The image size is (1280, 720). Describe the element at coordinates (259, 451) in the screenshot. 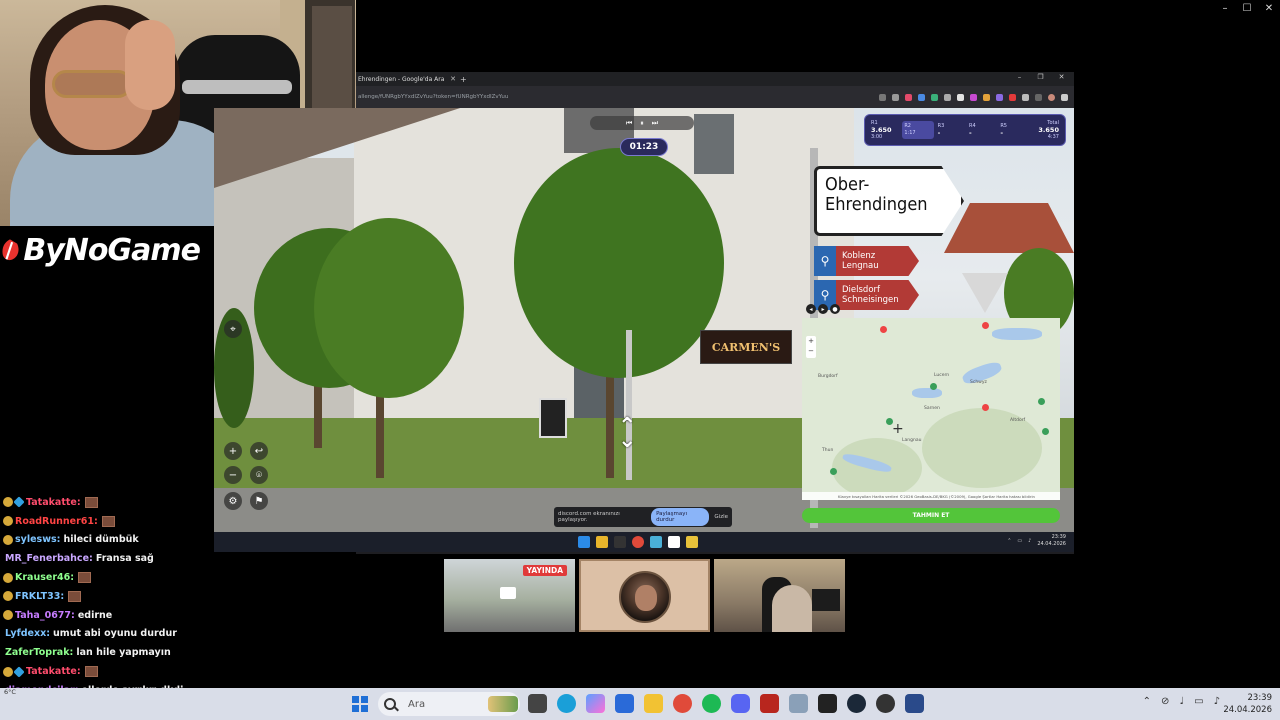

I see `undo-icon: ↩` at that location.